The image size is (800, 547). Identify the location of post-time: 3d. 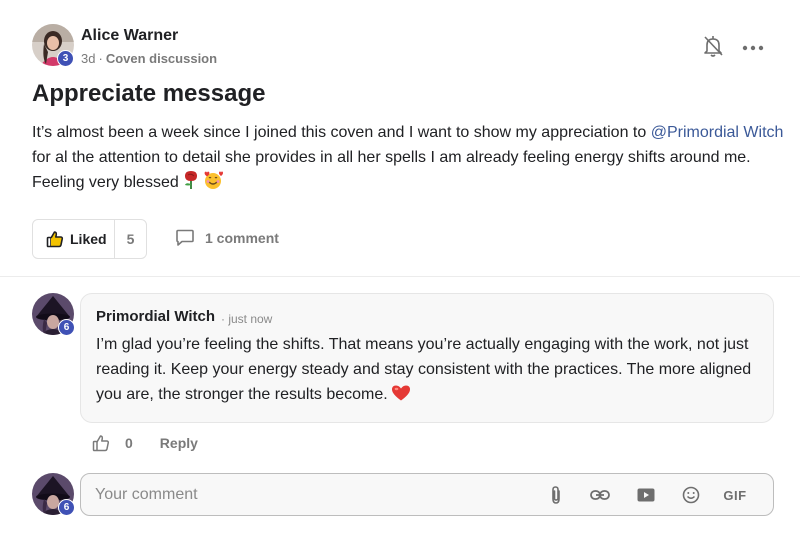
(88, 58).